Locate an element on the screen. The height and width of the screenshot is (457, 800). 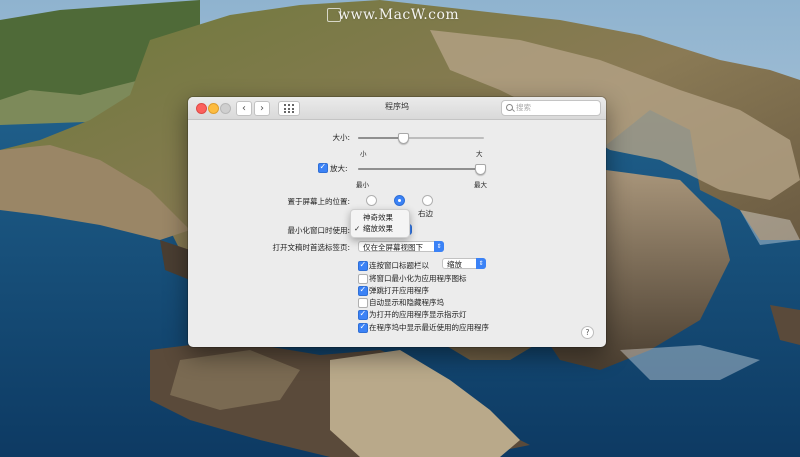
double-click-label: 连按窗口标题栏以 is located at coordinates (399, 265).